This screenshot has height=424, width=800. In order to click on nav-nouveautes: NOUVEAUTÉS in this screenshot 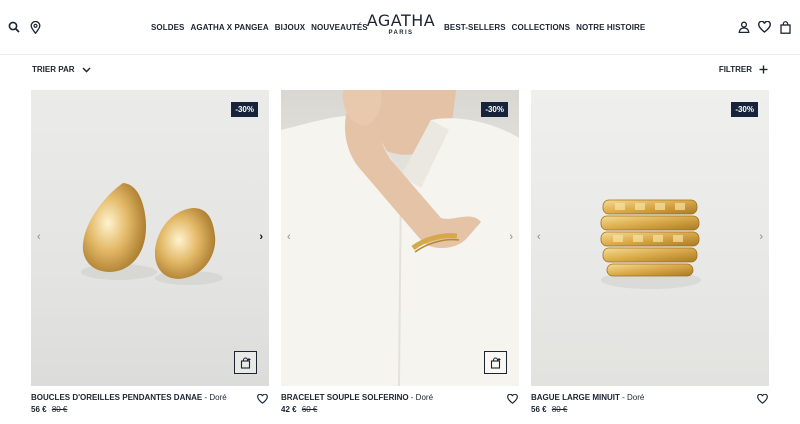, I will do `click(339, 27)`.